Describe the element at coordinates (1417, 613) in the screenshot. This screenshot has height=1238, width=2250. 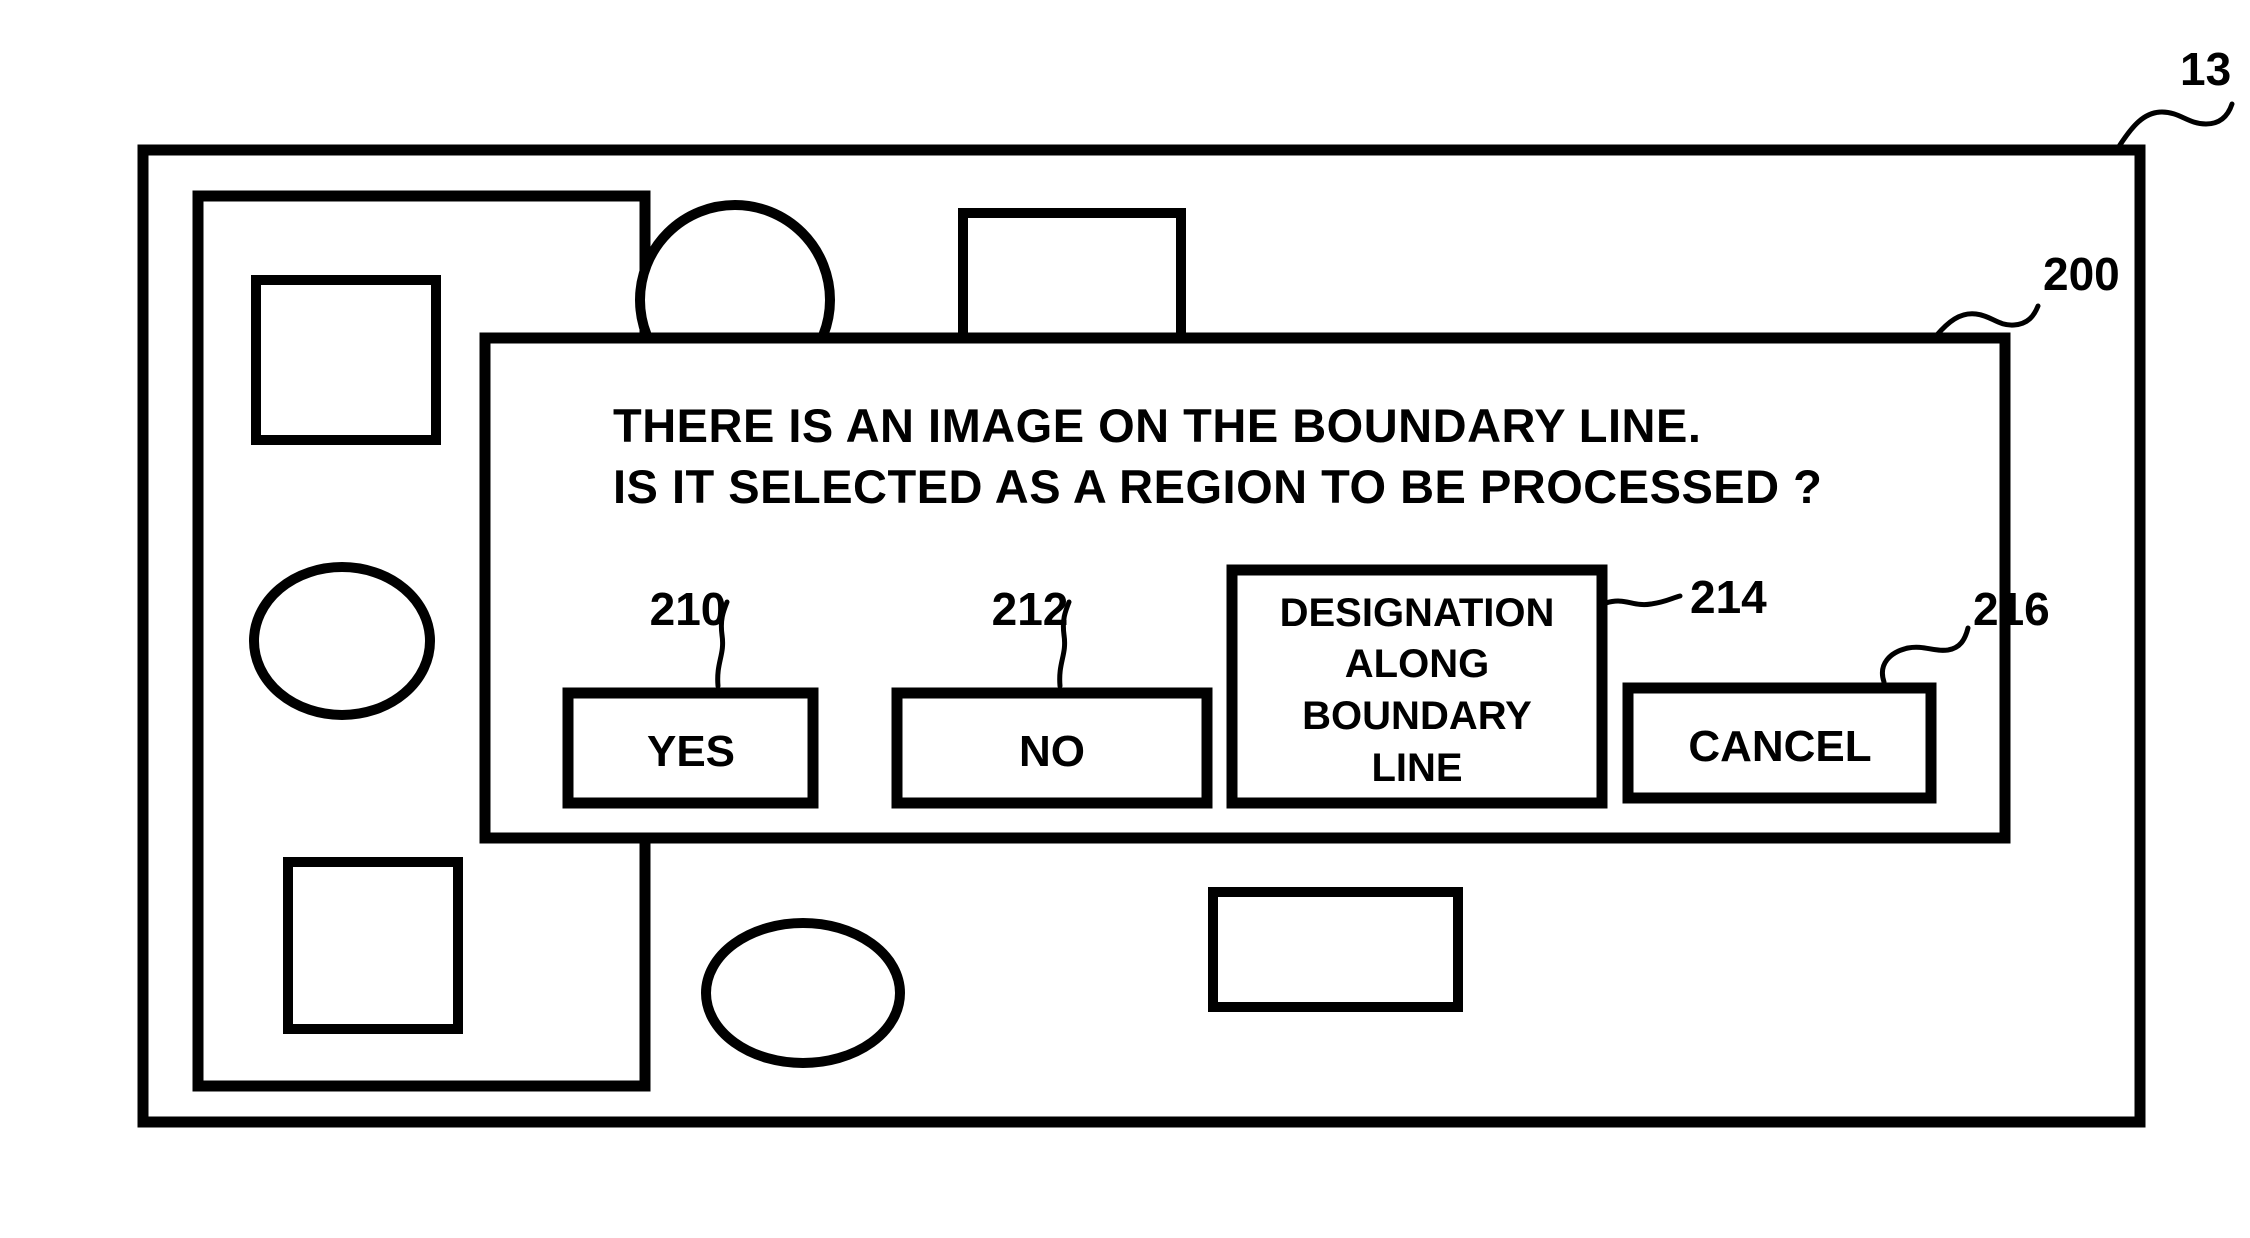
I see `designation-button-label-line-1: DESIGNATION` at that location.